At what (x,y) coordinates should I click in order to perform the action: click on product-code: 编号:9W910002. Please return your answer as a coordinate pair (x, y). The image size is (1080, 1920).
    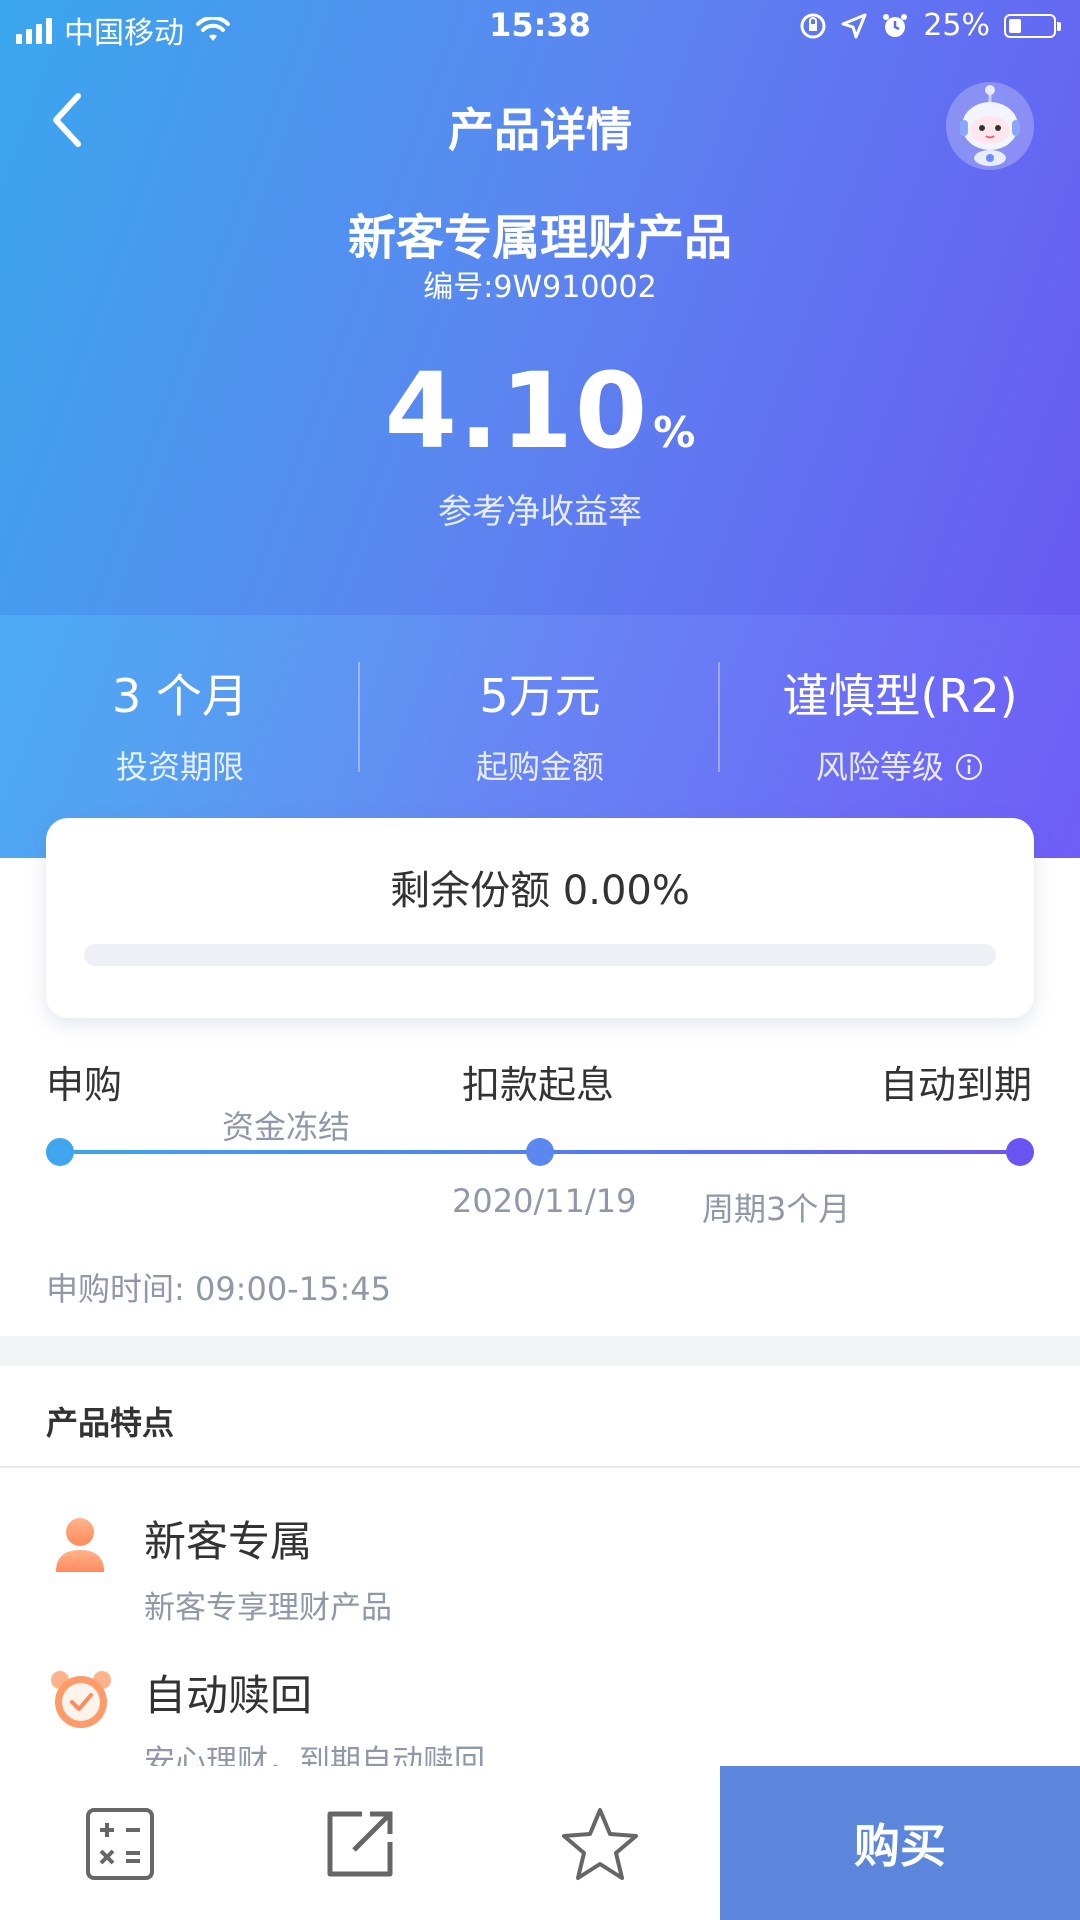
    Looking at the image, I should click on (540, 287).